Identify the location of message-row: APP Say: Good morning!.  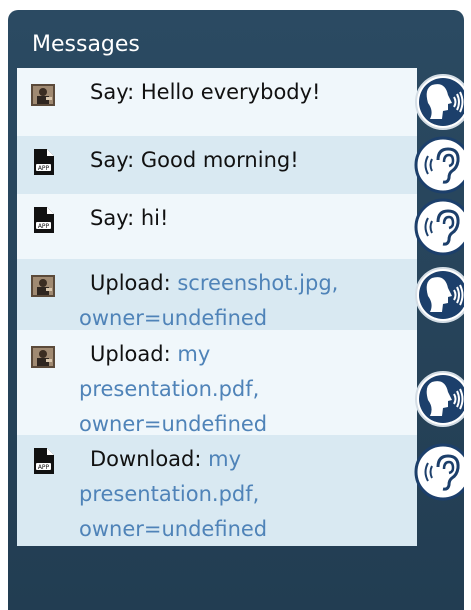
(240, 165).